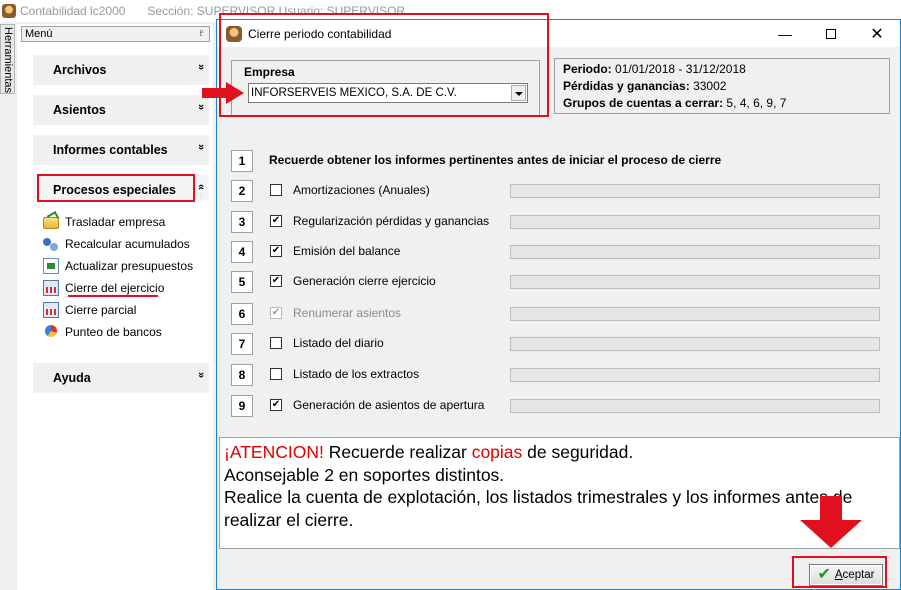 The height and width of the screenshot is (590, 901). Describe the element at coordinates (242, 375) in the screenshot. I see `step-number: 8` at that location.